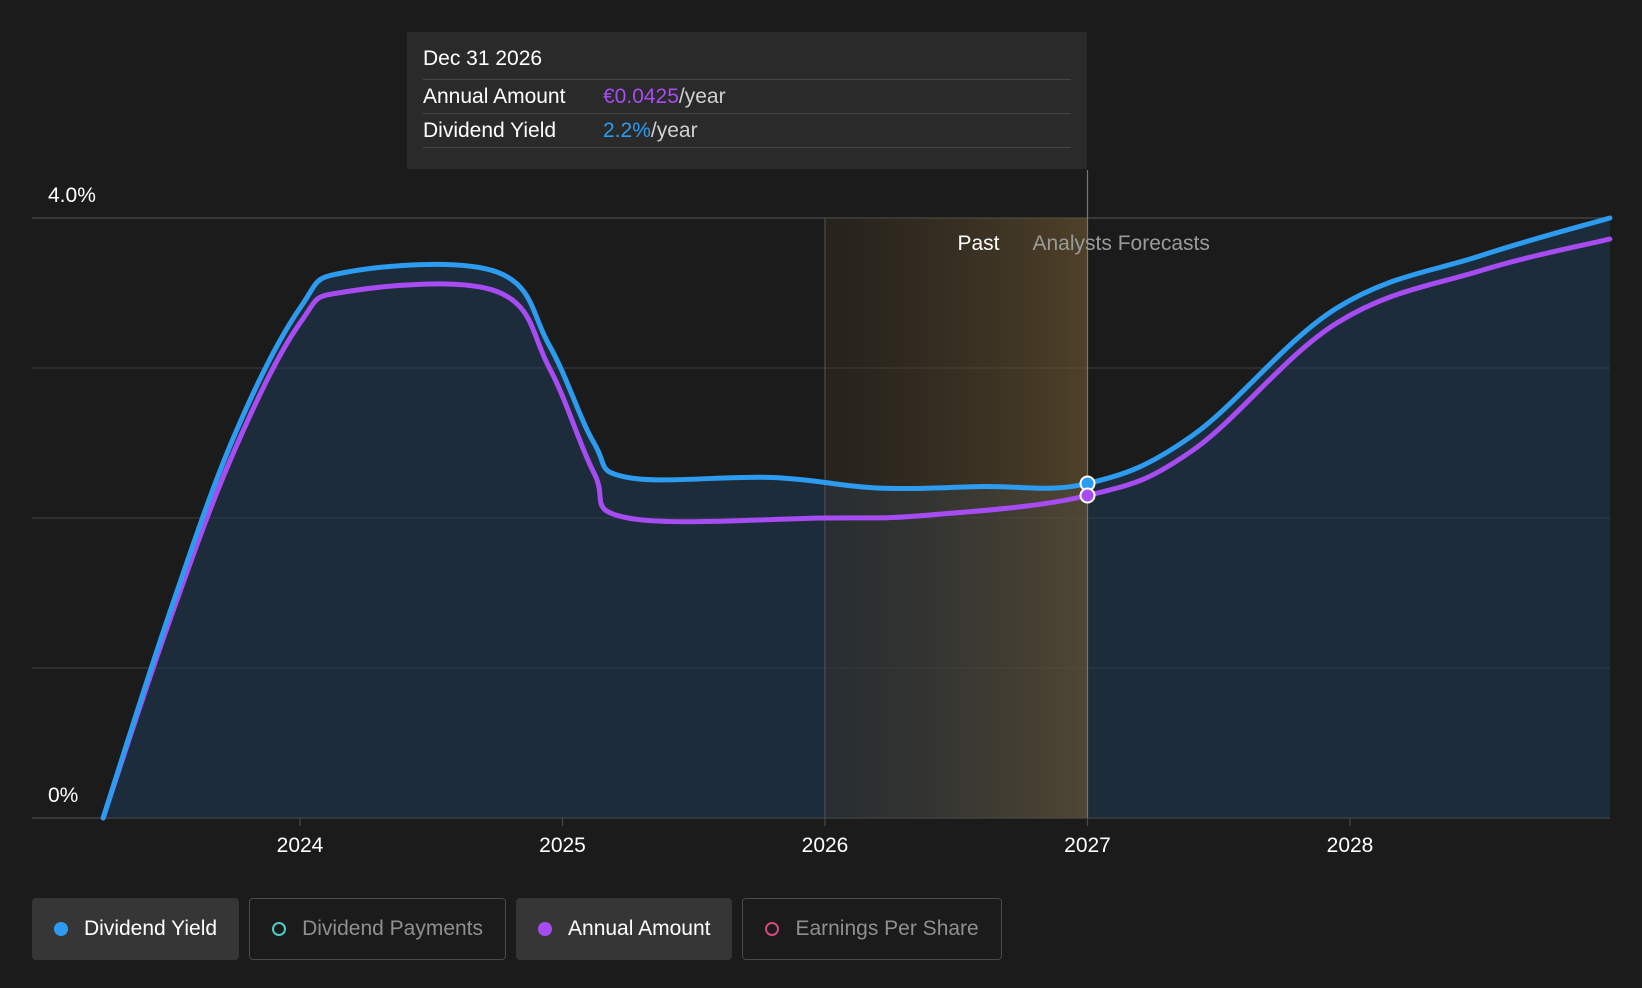 This screenshot has height=988, width=1642. I want to click on tooltip-value: €0.0425, so click(641, 96).